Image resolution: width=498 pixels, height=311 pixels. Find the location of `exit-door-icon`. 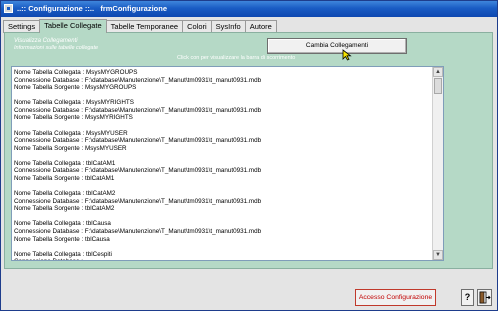

exit-door-icon is located at coordinates (485, 297).